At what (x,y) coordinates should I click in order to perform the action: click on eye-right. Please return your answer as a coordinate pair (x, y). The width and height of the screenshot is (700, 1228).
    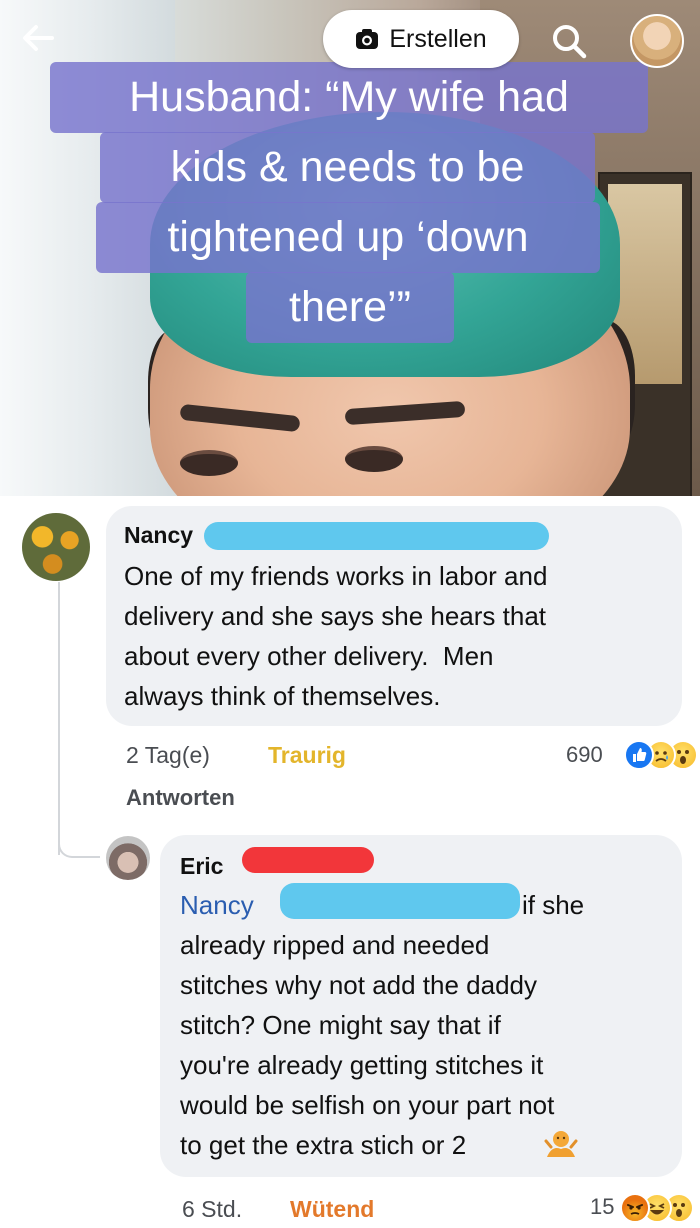
    Looking at the image, I should click on (374, 459).